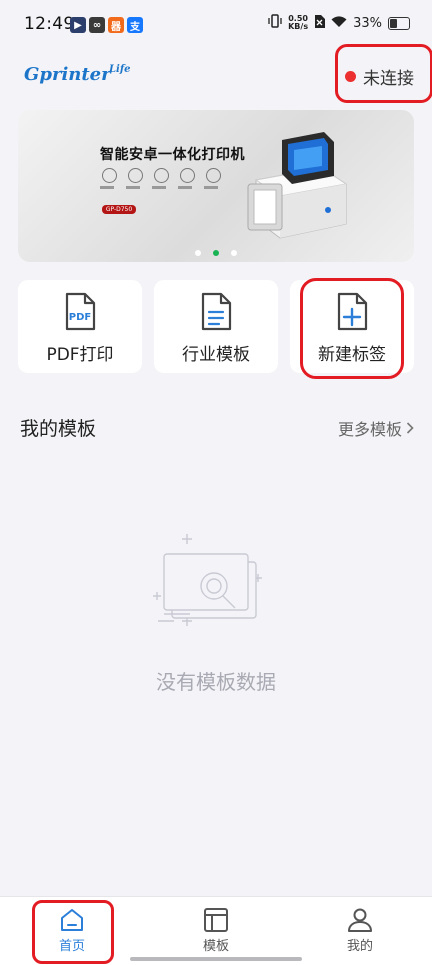  Describe the element at coordinates (67, 74) in the screenshot. I see `app-logo: Gprinter` at that location.